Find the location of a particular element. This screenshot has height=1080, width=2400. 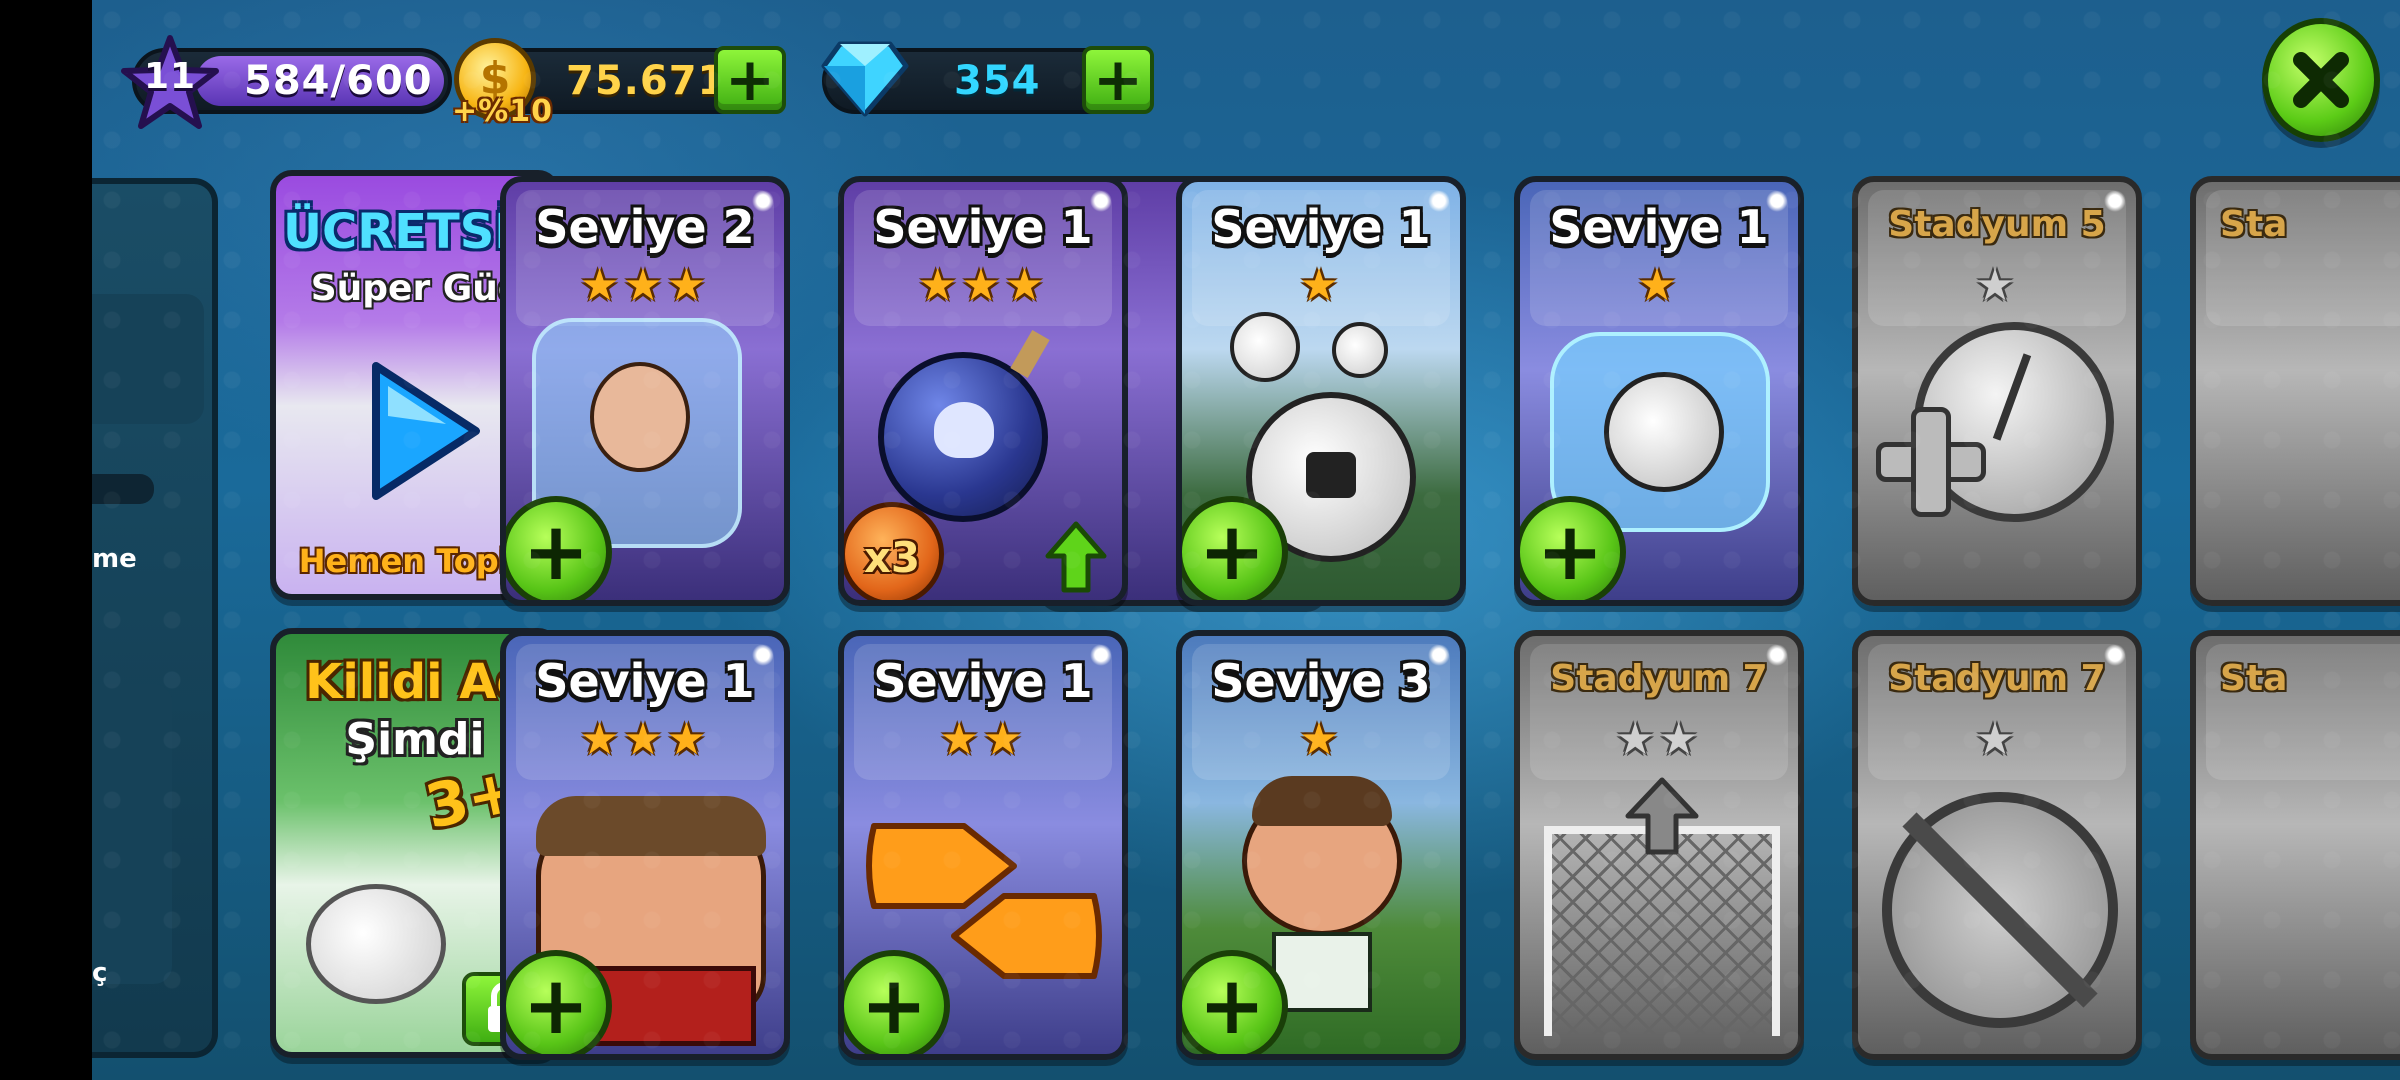

play-icon is located at coordinates (421, 431).